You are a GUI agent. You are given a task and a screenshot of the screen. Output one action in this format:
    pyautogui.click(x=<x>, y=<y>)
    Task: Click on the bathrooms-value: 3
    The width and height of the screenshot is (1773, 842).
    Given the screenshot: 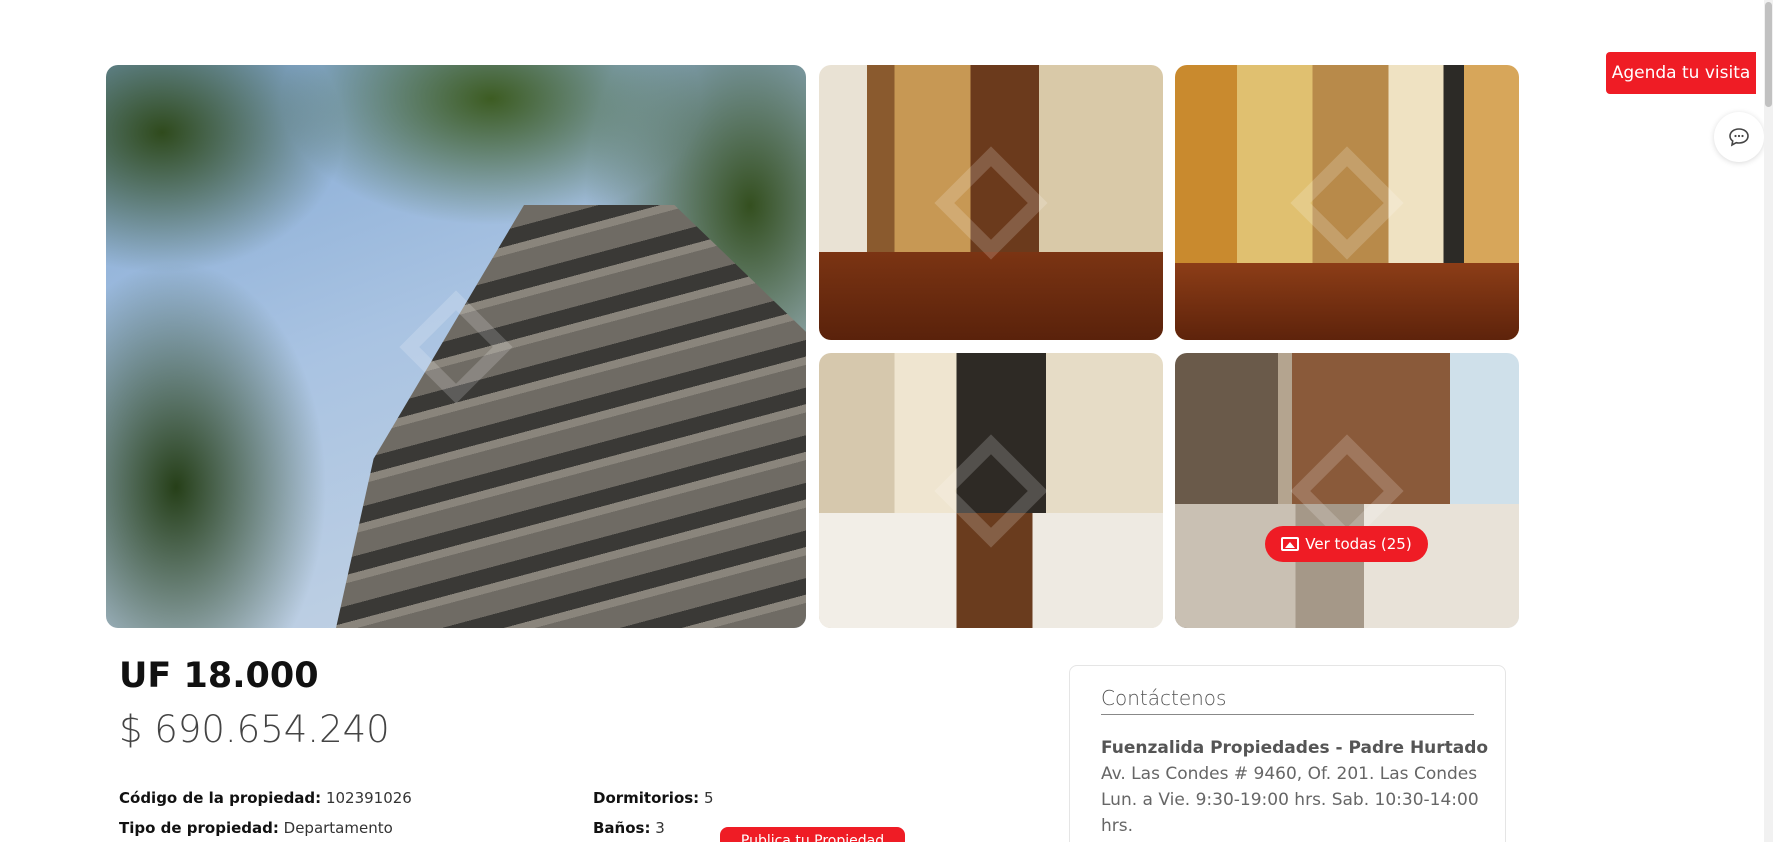 What is the action you would take?
    pyautogui.click(x=660, y=828)
    